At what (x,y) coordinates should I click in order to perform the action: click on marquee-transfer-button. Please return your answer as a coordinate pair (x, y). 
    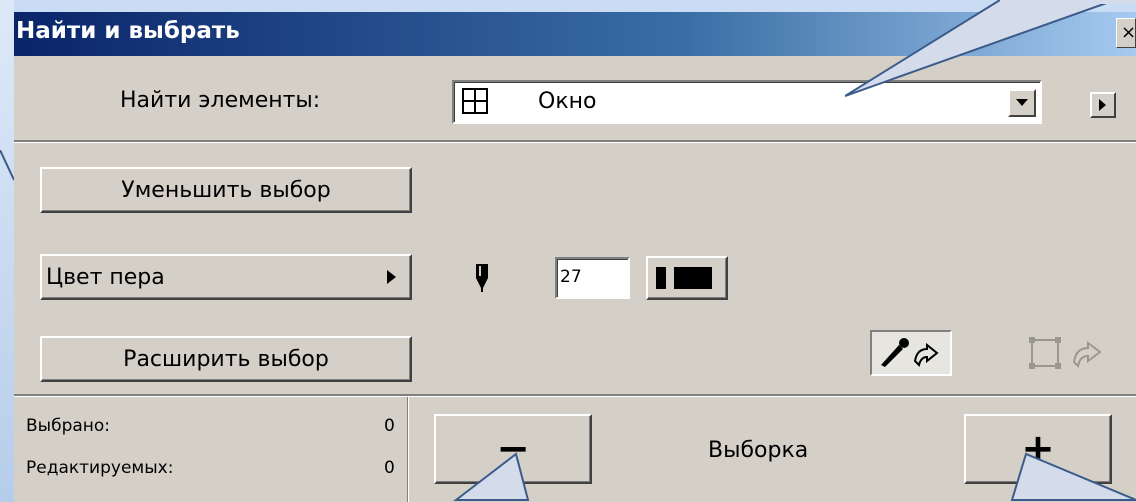
    Looking at the image, I should click on (1070, 353).